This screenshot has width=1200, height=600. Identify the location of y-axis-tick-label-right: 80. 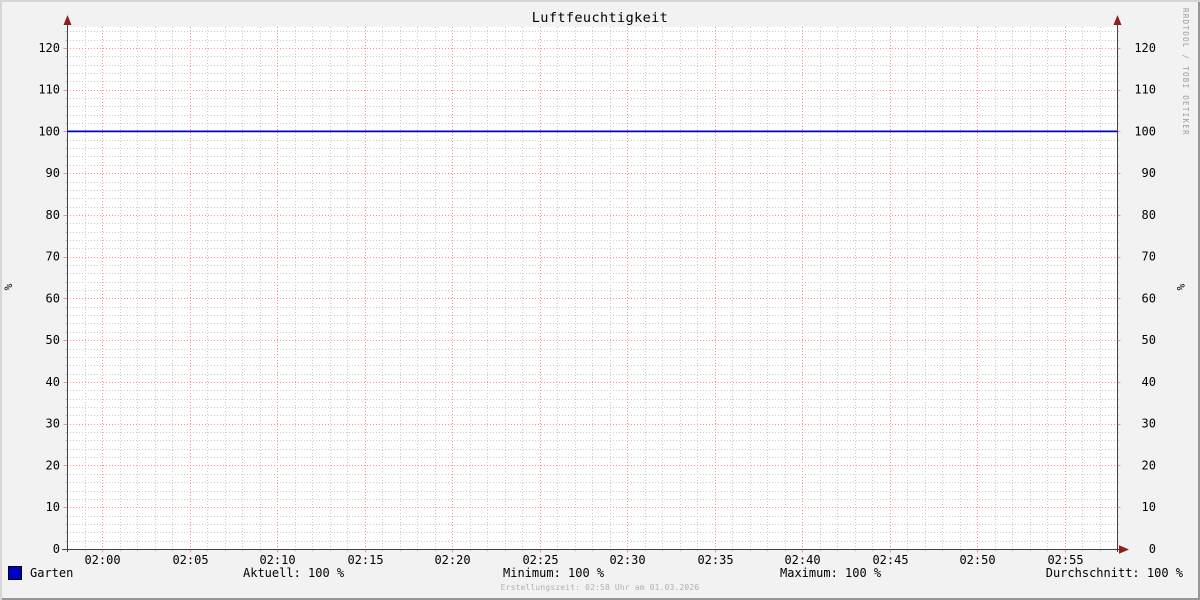
(1149, 215).